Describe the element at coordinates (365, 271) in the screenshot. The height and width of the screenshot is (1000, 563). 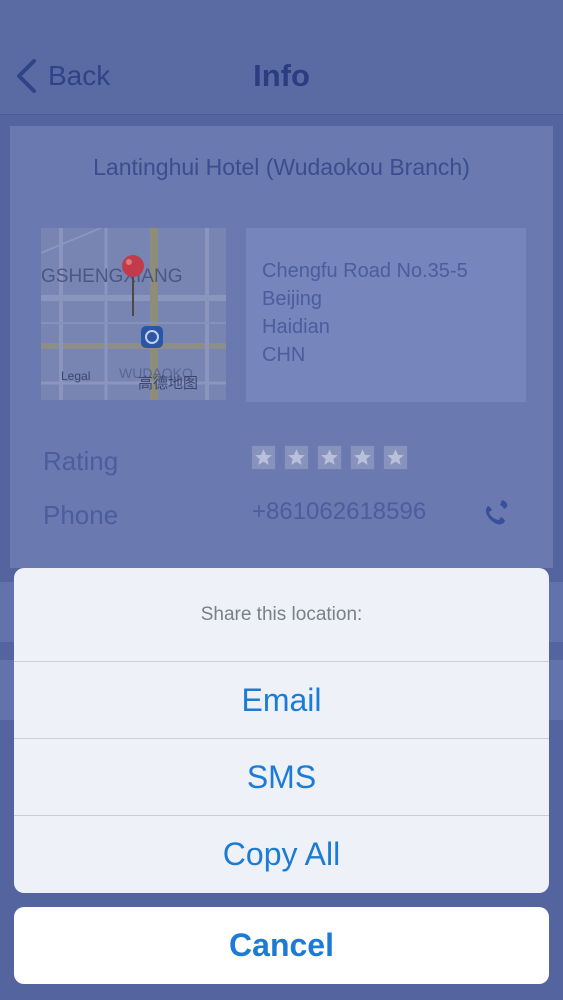
I see `address-street: Chengfu Road No.35-5` at that location.